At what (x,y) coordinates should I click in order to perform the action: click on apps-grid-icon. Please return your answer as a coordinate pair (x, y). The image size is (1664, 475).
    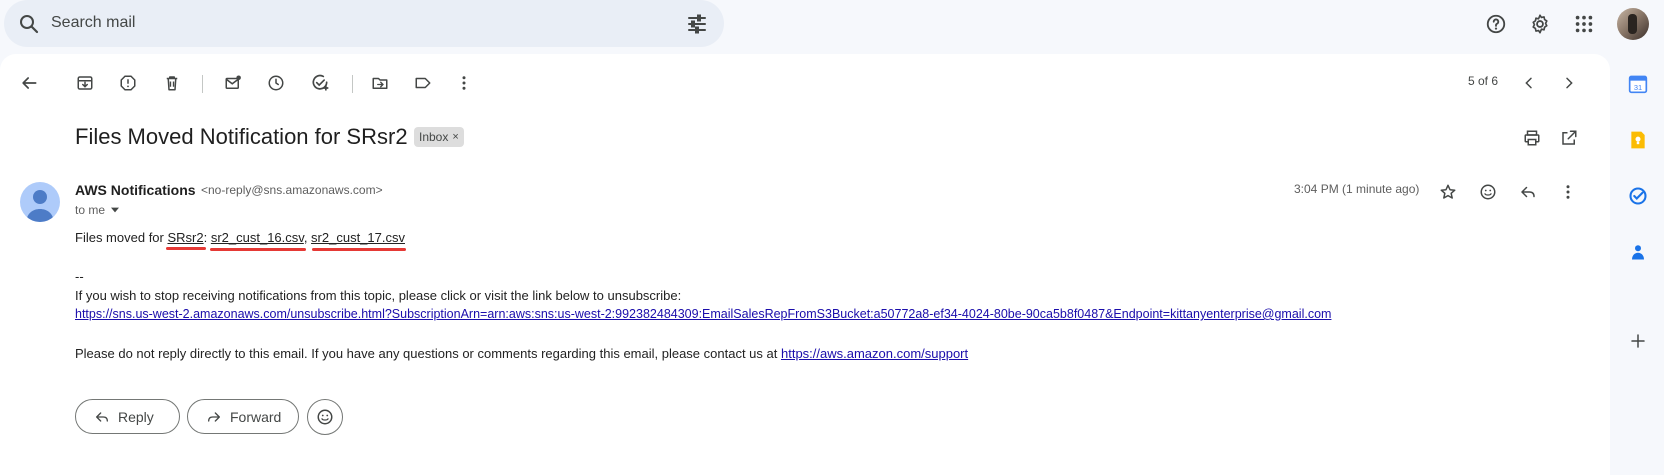
    Looking at the image, I should click on (1584, 24).